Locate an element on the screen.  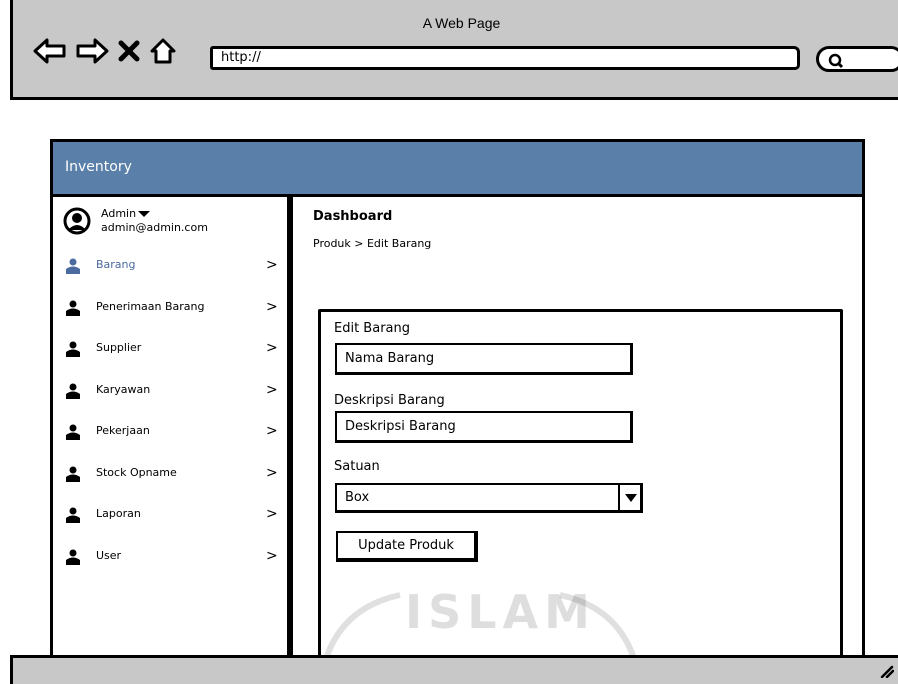
home-icon is located at coordinates (163, 51).